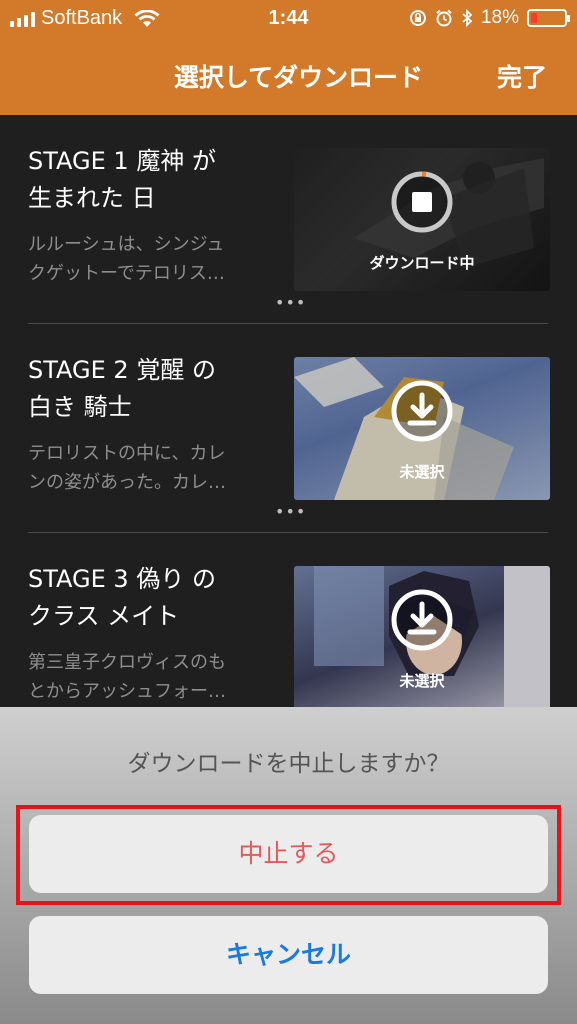  Describe the element at coordinates (499, 17) in the screenshot. I see `battery-percent: 18%` at that location.